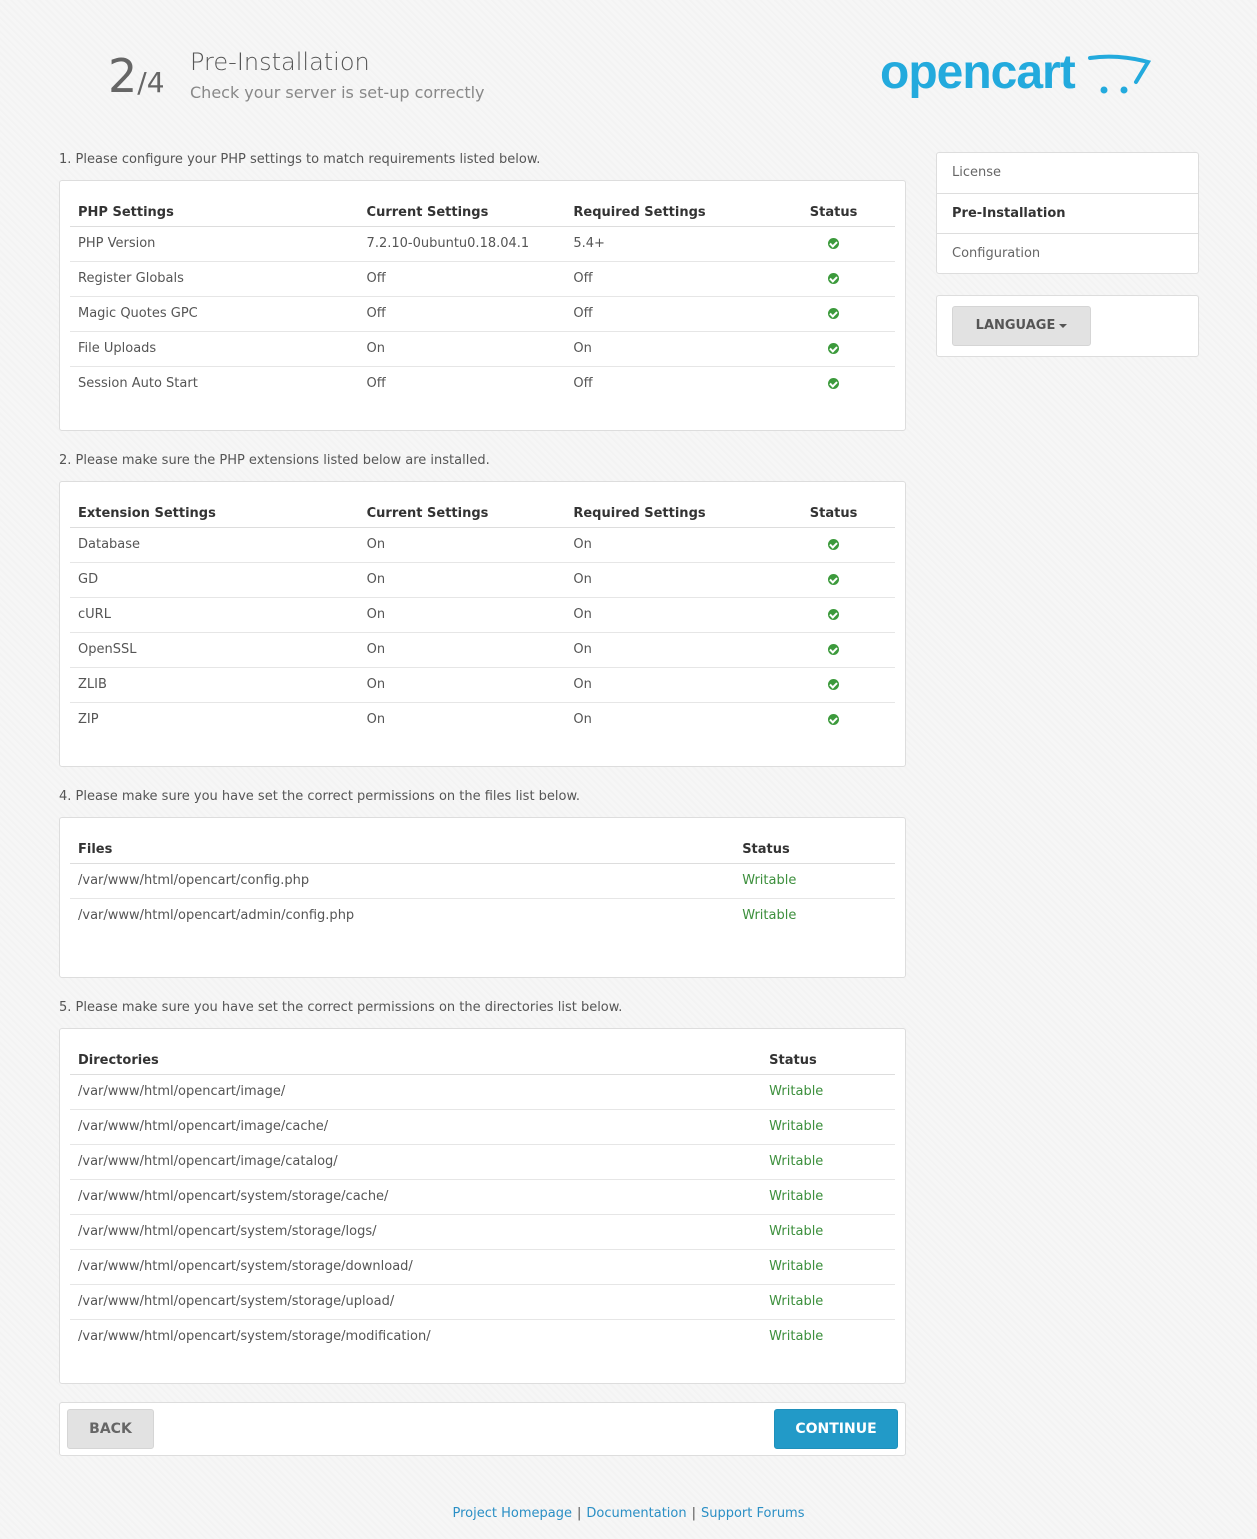 This screenshot has height=1539, width=1257. I want to click on directory-path: /var/www/html/opencart/image/cache/, so click(416, 1126).